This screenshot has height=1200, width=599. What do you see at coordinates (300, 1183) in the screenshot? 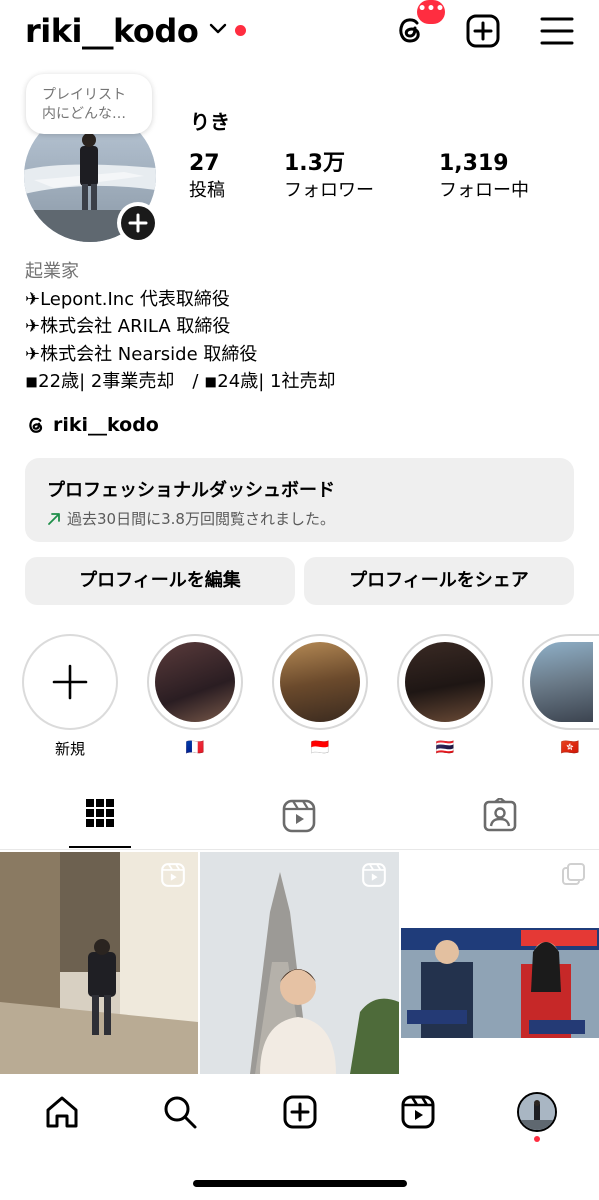
I see `home-indicator` at bounding box center [300, 1183].